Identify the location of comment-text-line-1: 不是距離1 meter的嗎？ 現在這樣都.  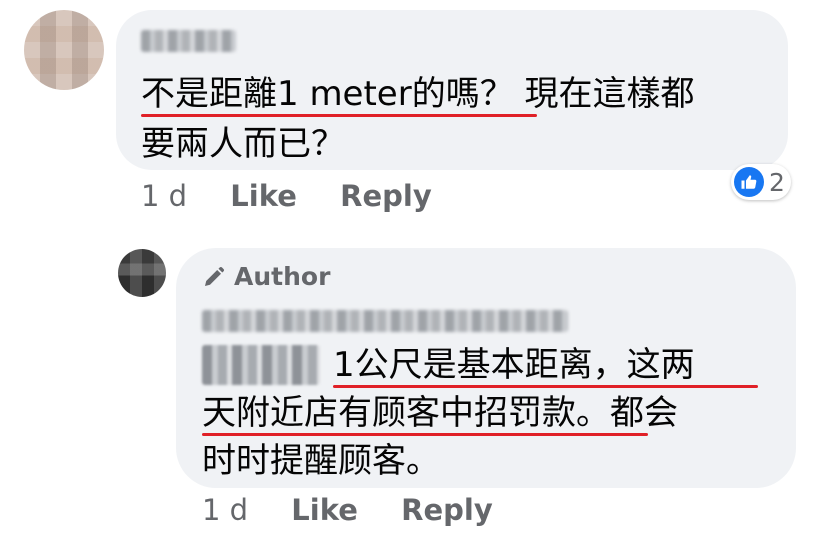
(418, 94).